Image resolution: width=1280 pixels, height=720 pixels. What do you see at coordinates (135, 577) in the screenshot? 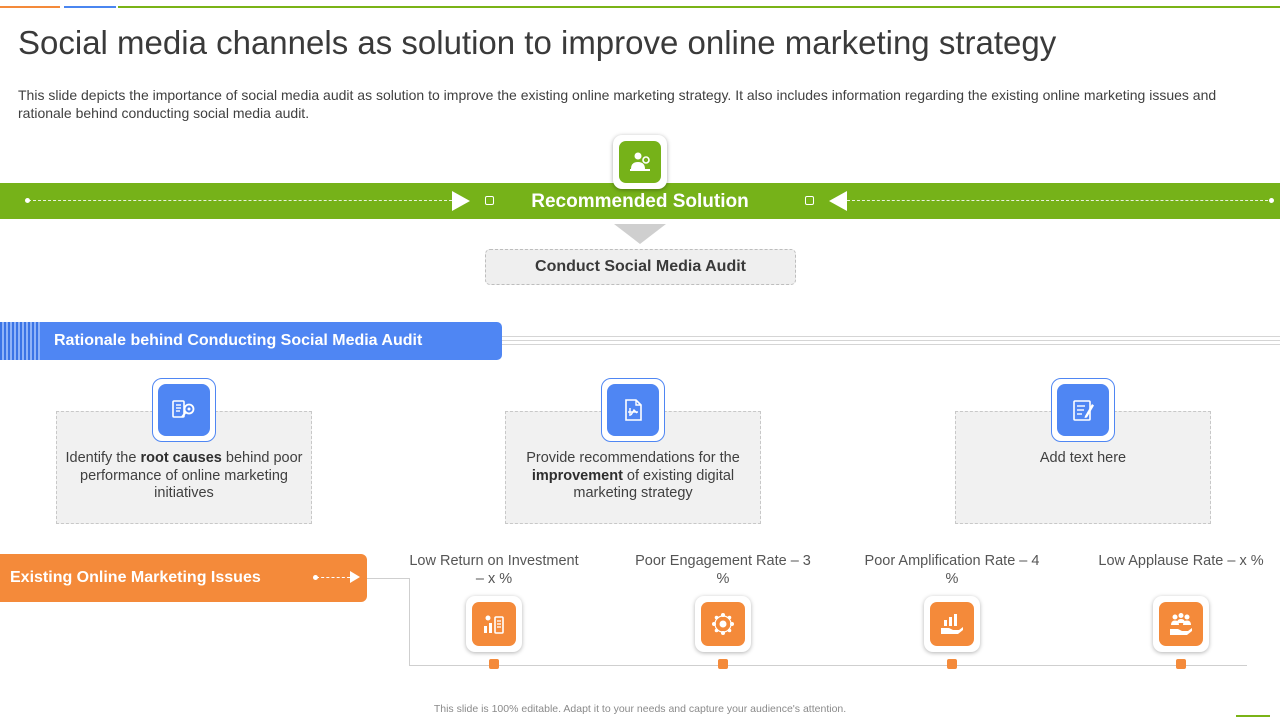
I see `issues-heading: Existing Online Marketing Issues` at bounding box center [135, 577].